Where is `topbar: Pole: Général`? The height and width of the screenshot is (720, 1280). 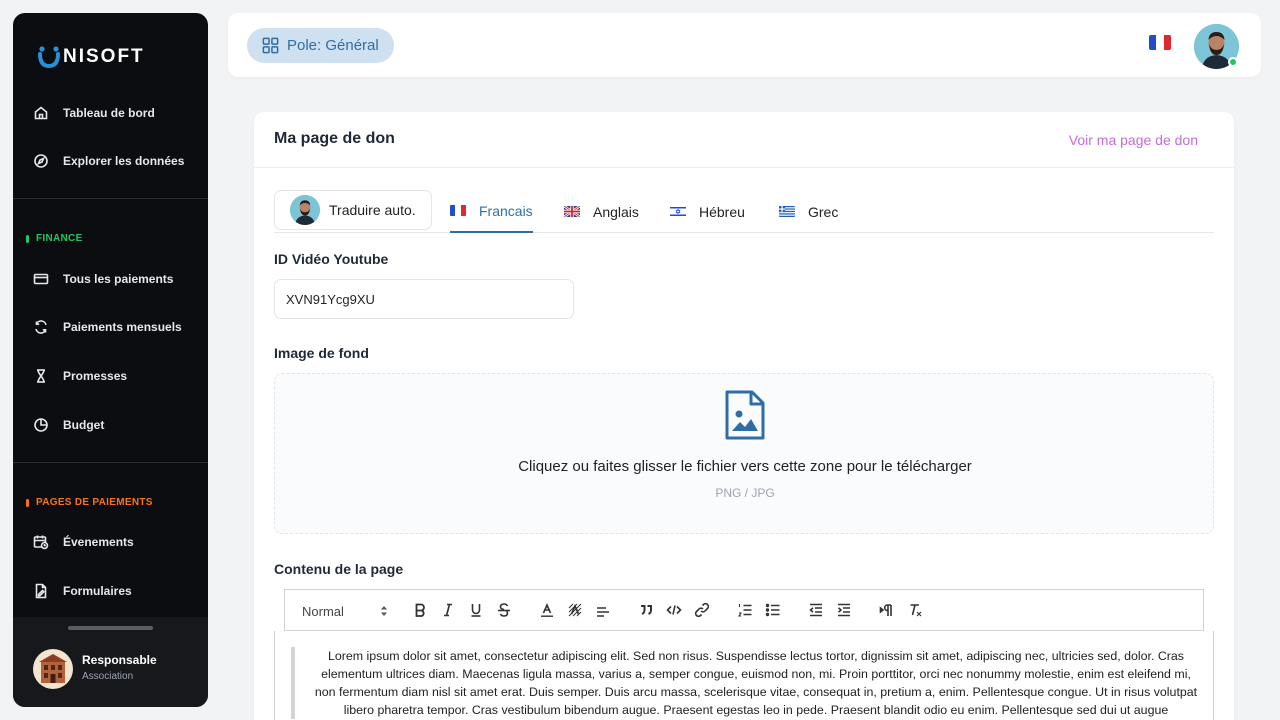
topbar: Pole: Général is located at coordinates (744, 45).